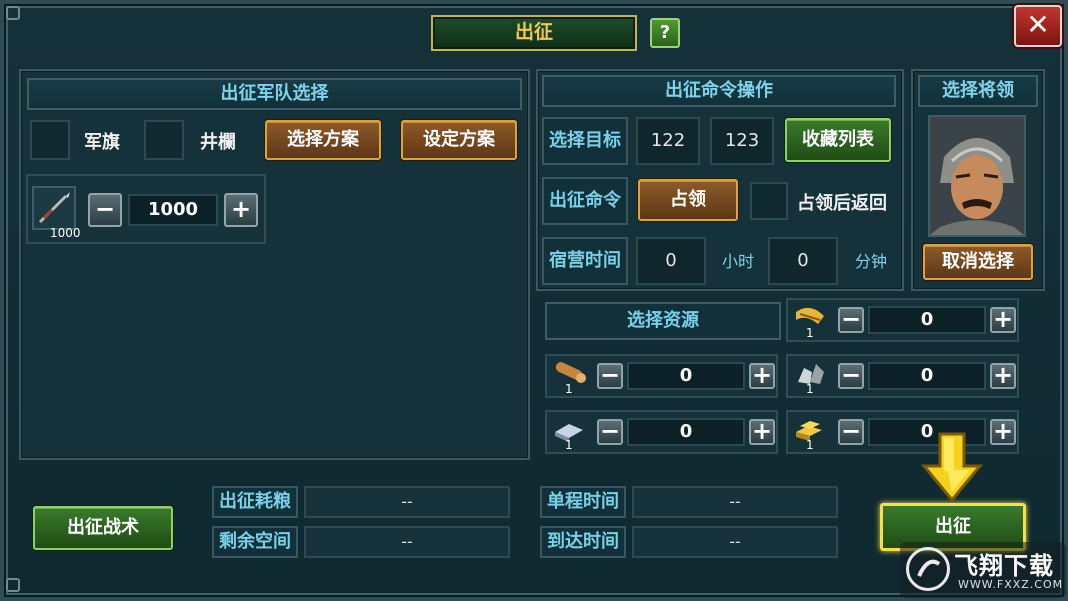  Describe the element at coordinates (610, 376) in the screenshot. I see `wood-minus-button: −` at that location.